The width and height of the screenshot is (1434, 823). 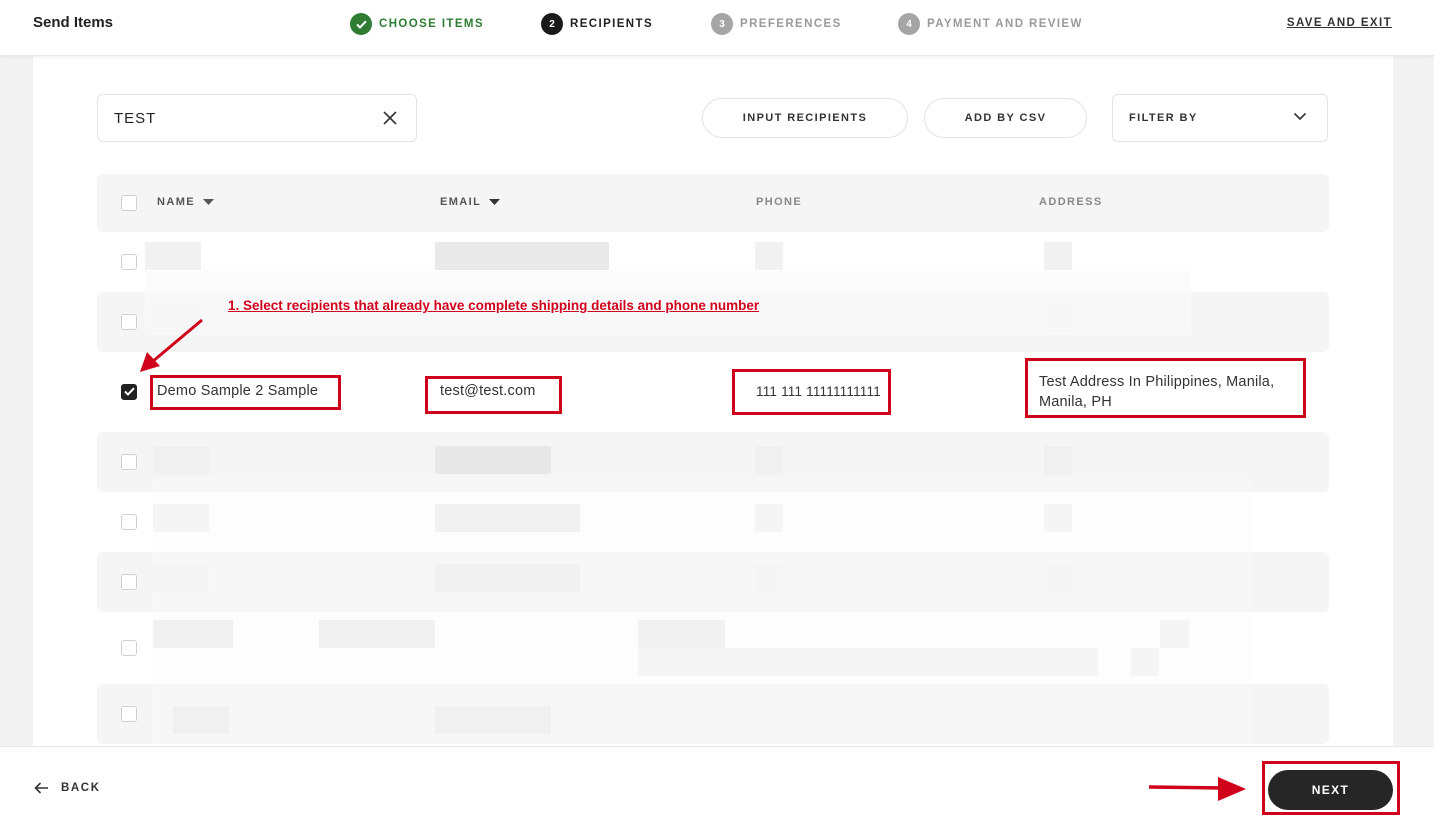 I want to click on step-preferences: 3 PREFERENCES, so click(x=776, y=24).